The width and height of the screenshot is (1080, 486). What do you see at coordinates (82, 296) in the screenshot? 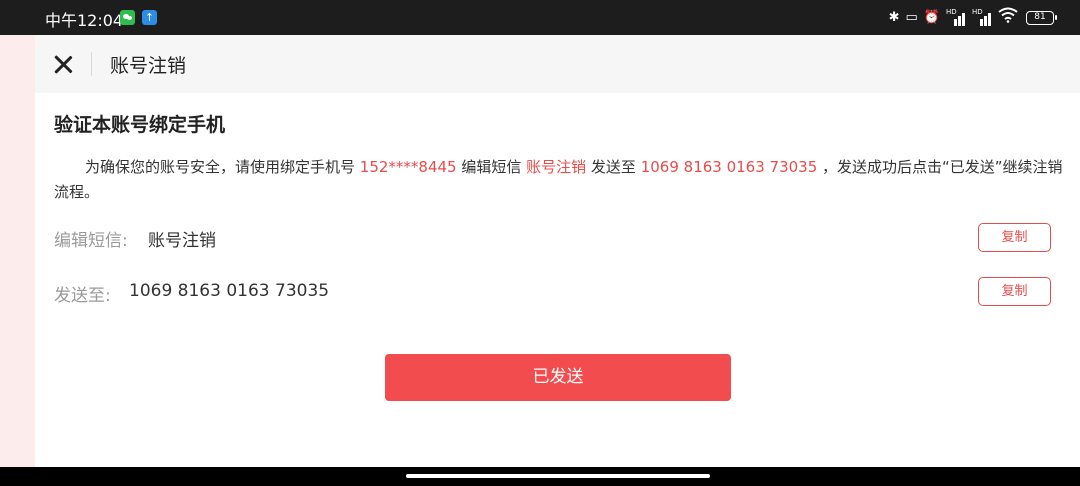
I see `send-to-label: 发送至:` at bounding box center [82, 296].